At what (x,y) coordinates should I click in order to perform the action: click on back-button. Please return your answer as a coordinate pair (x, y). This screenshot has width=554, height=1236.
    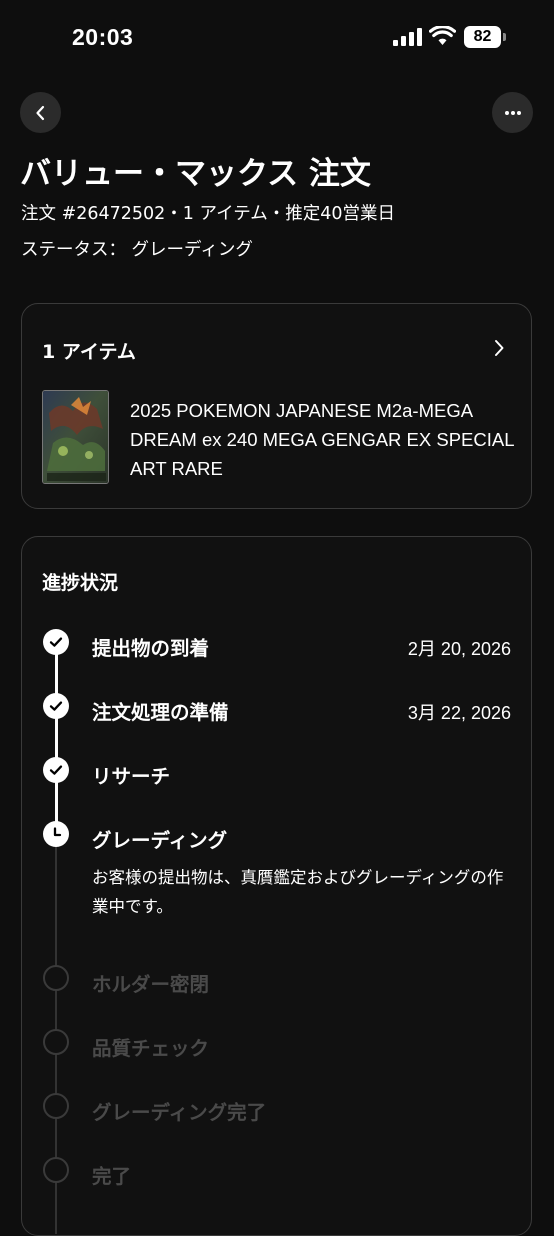
    Looking at the image, I should click on (40, 112).